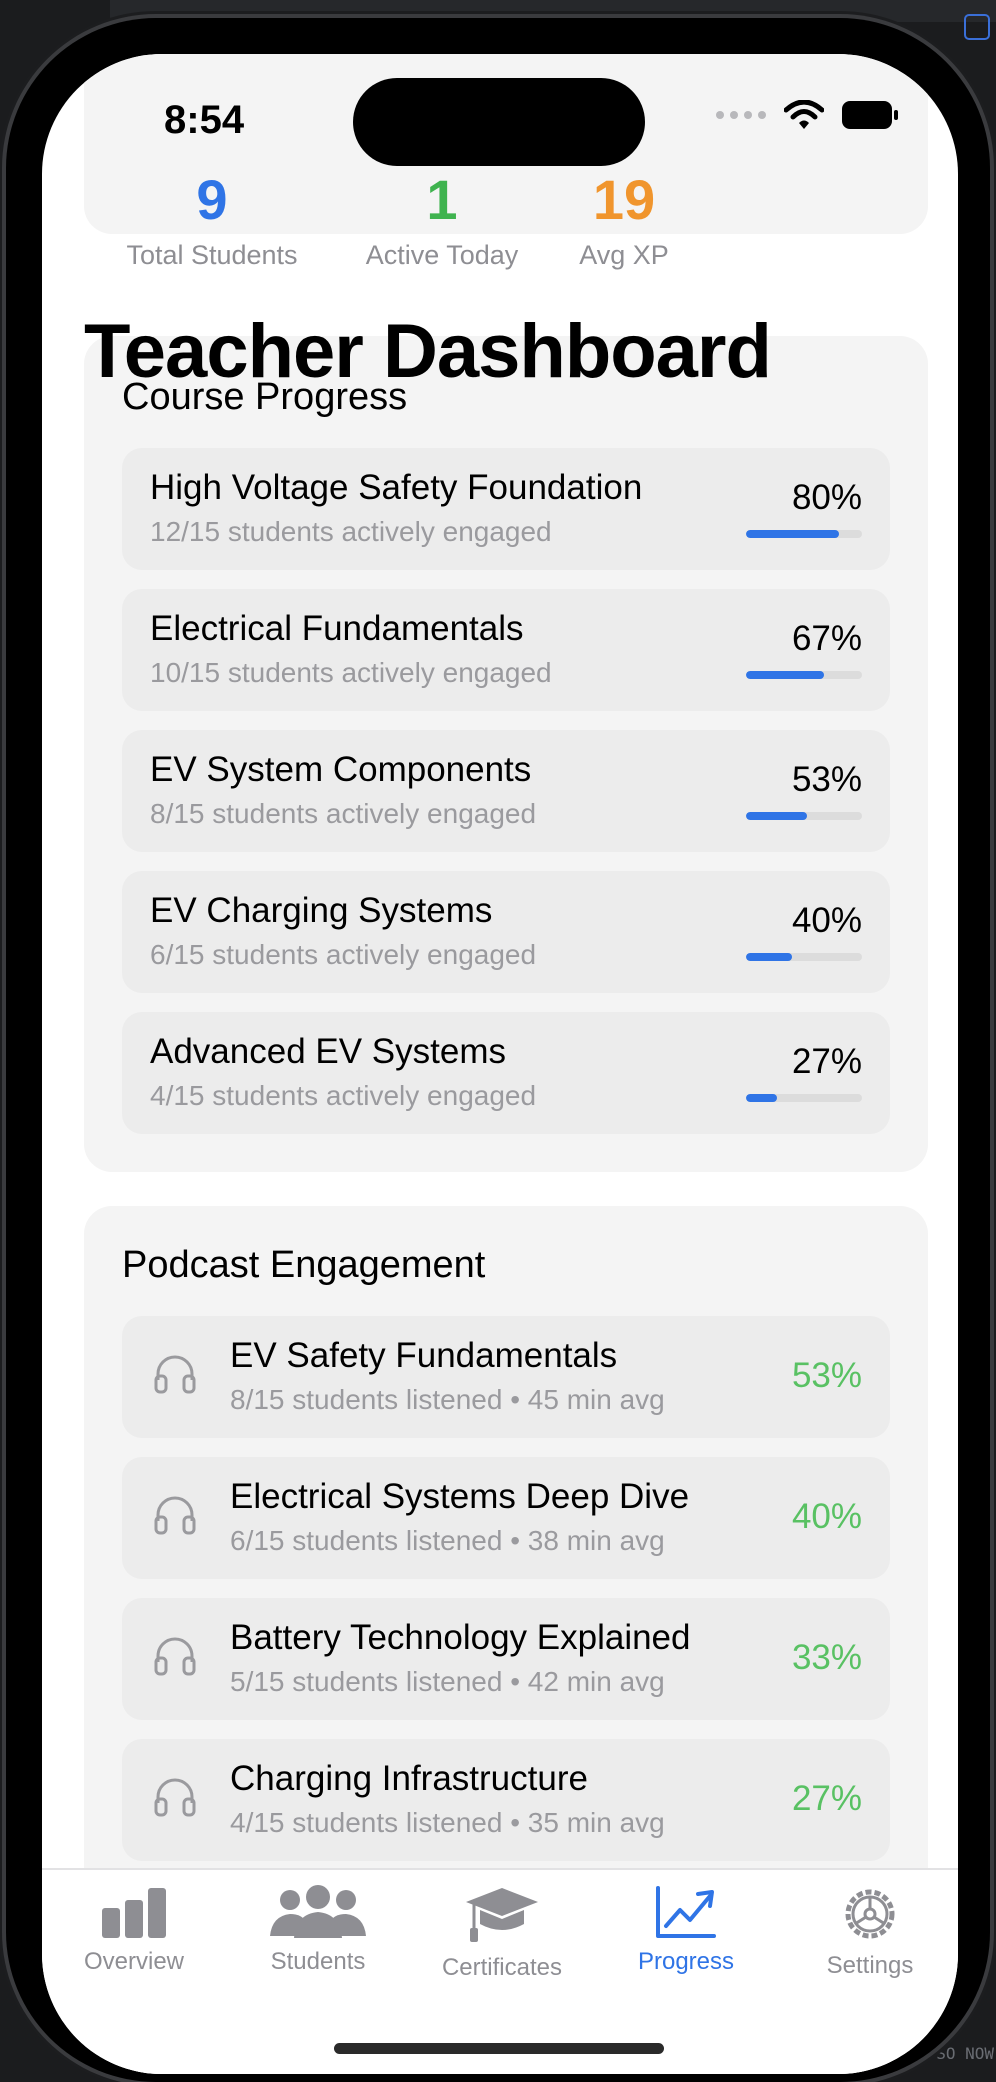 This screenshot has width=996, height=2082. What do you see at coordinates (442, 221) in the screenshot?
I see `stat-active-today: 1 Active Today` at bounding box center [442, 221].